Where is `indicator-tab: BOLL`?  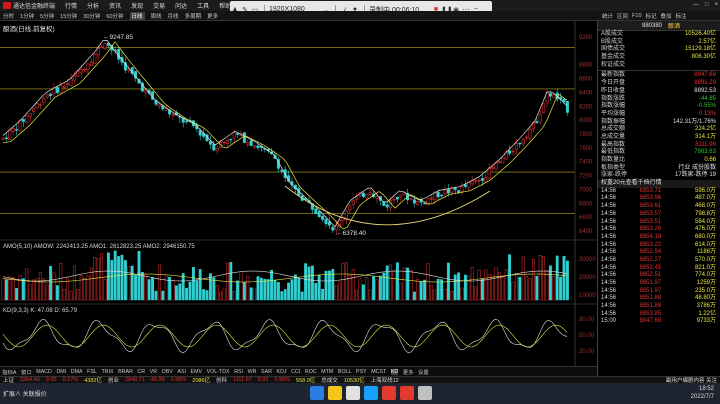 indicator-tab: BOLL is located at coordinates (345, 372).